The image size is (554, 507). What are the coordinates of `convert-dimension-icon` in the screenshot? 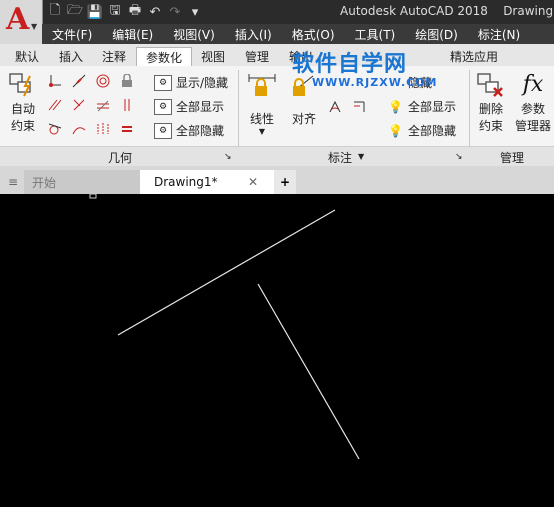 It's located at (359, 107).